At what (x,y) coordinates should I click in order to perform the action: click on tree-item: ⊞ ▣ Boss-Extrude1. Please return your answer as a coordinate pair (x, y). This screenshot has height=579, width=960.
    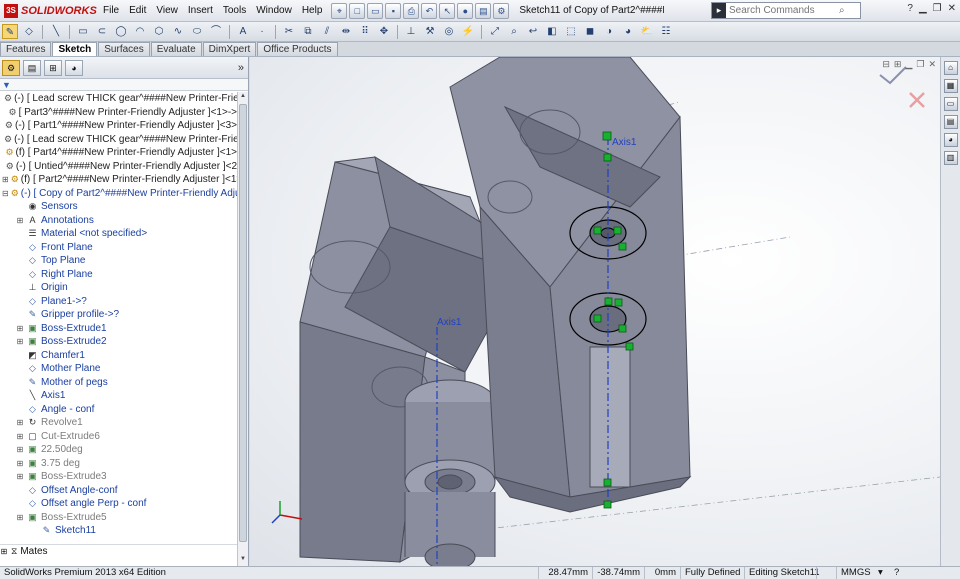
    Looking at the image, I should click on (118, 329).